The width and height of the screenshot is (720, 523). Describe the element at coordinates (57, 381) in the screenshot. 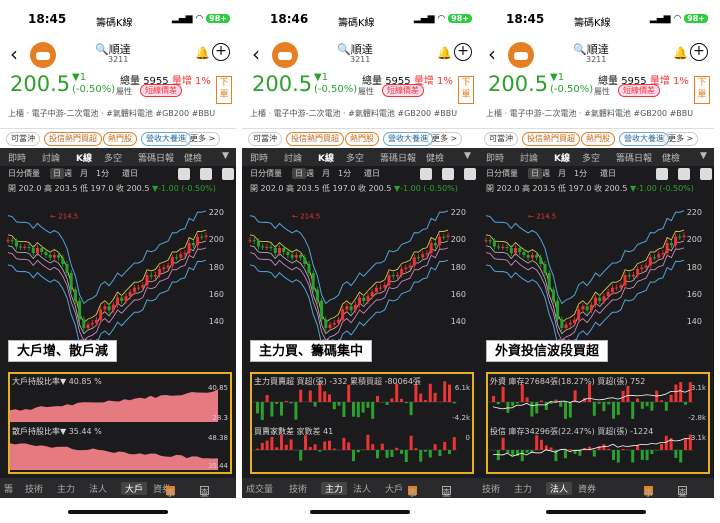

I see `indicator-title: 大戶持股比率▼ 40.85 %` at that location.